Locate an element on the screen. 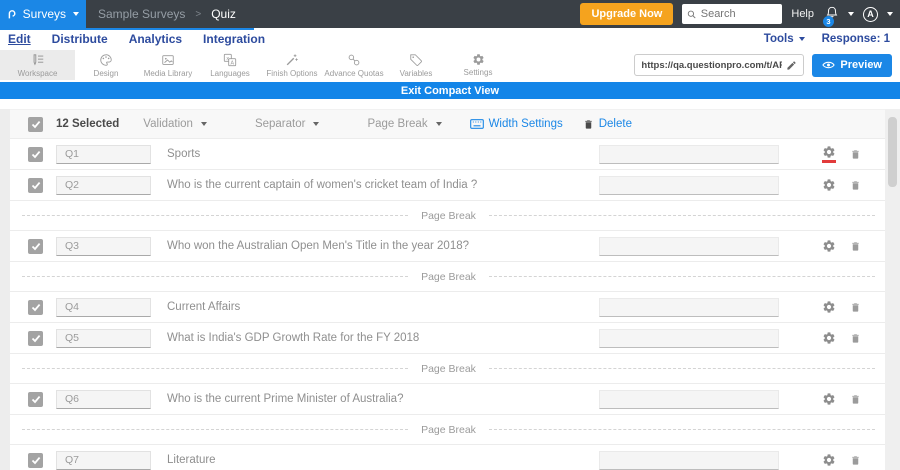 This screenshot has height=470, width=900. product-menu: Surveys is located at coordinates (43, 14).